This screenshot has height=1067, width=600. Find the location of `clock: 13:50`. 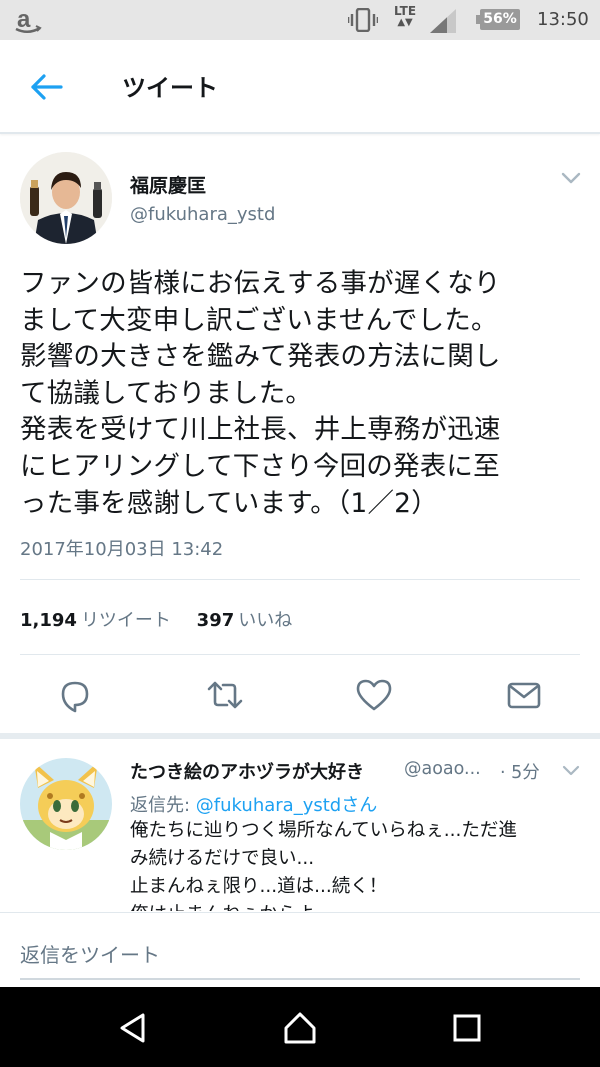

clock: 13:50 is located at coordinates (563, 19).